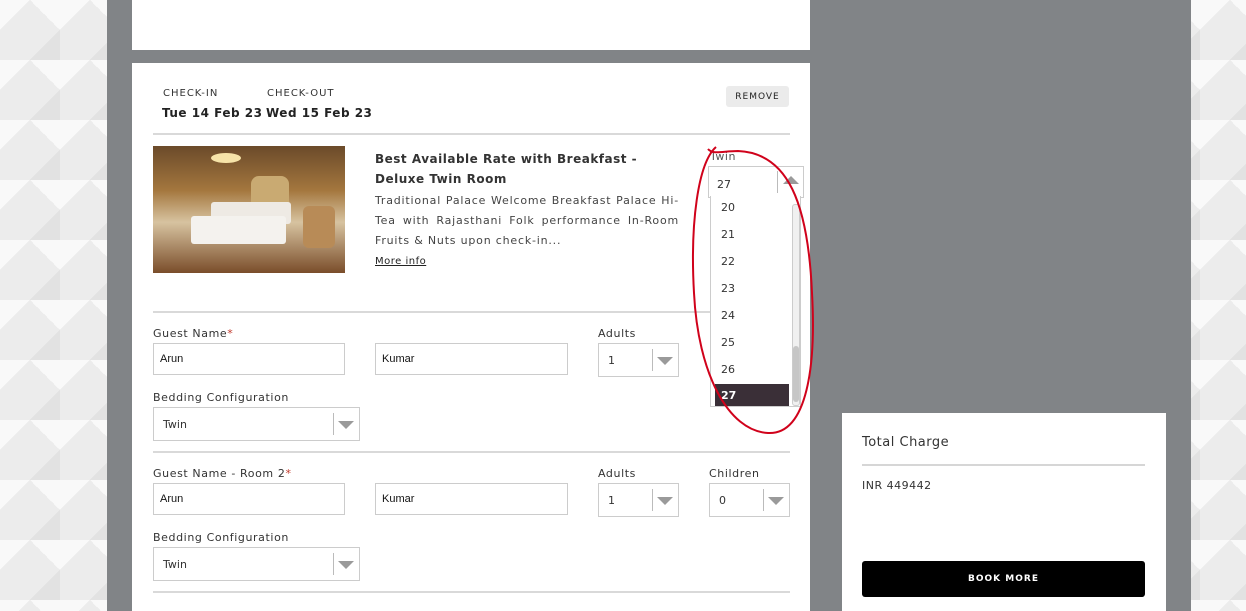 This screenshot has width=1246, height=611. I want to click on children-select-open: 27, so click(756, 182).